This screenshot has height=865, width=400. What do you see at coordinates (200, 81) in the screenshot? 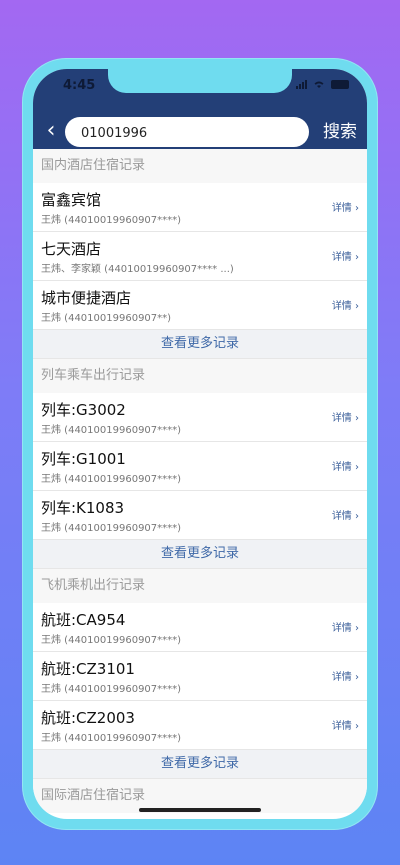
I see `notch` at bounding box center [200, 81].